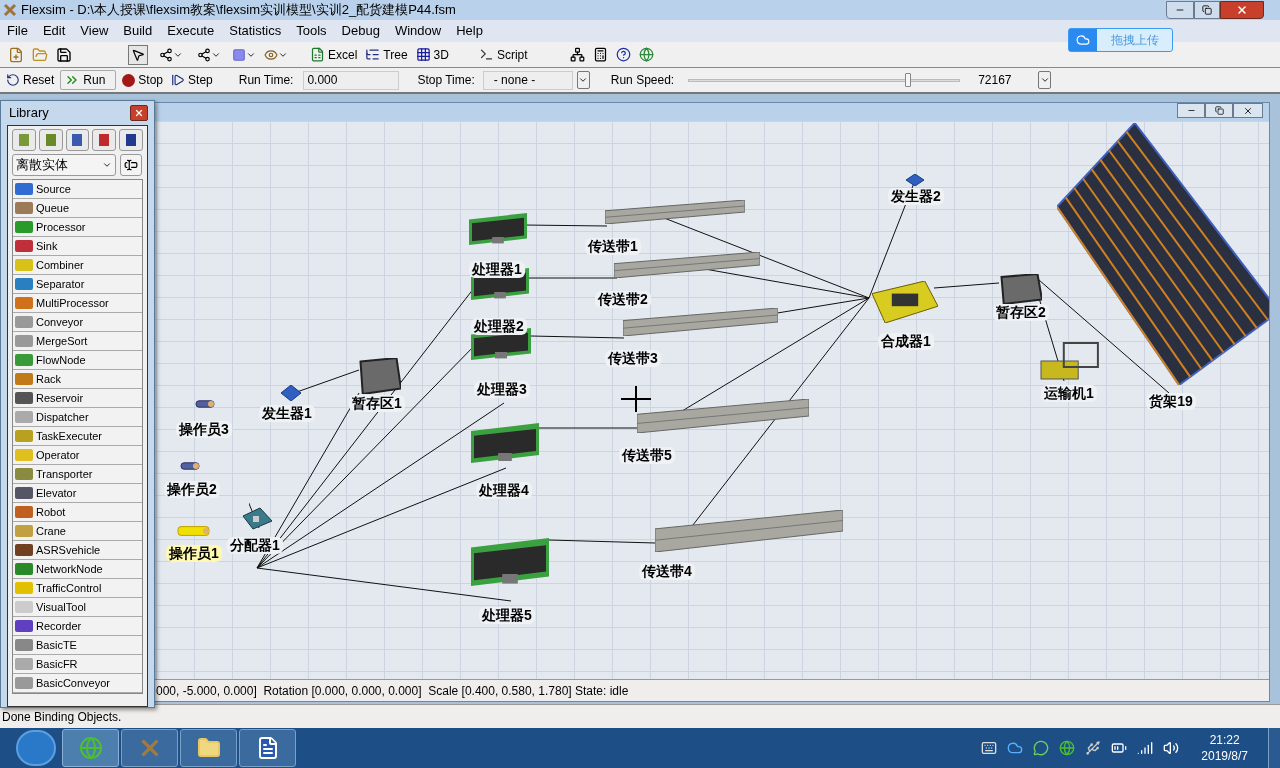 This screenshot has height=768, width=1280. Describe the element at coordinates (1171, 748) in the screenshot. I see `volume-icon` at that location.